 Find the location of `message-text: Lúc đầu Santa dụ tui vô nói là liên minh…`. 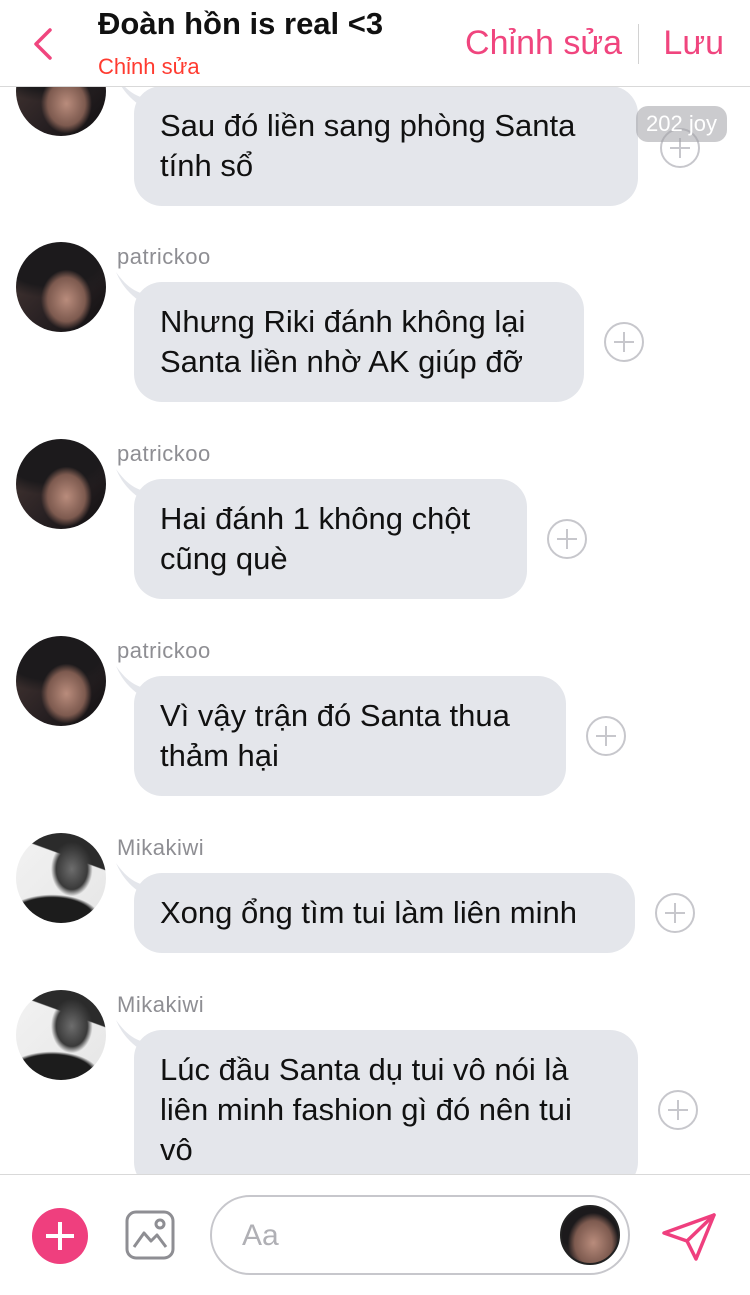

message-text: Lúc đầu Santa dụ tui vô nói là liên minh… is located at coordinates (366, 1109).